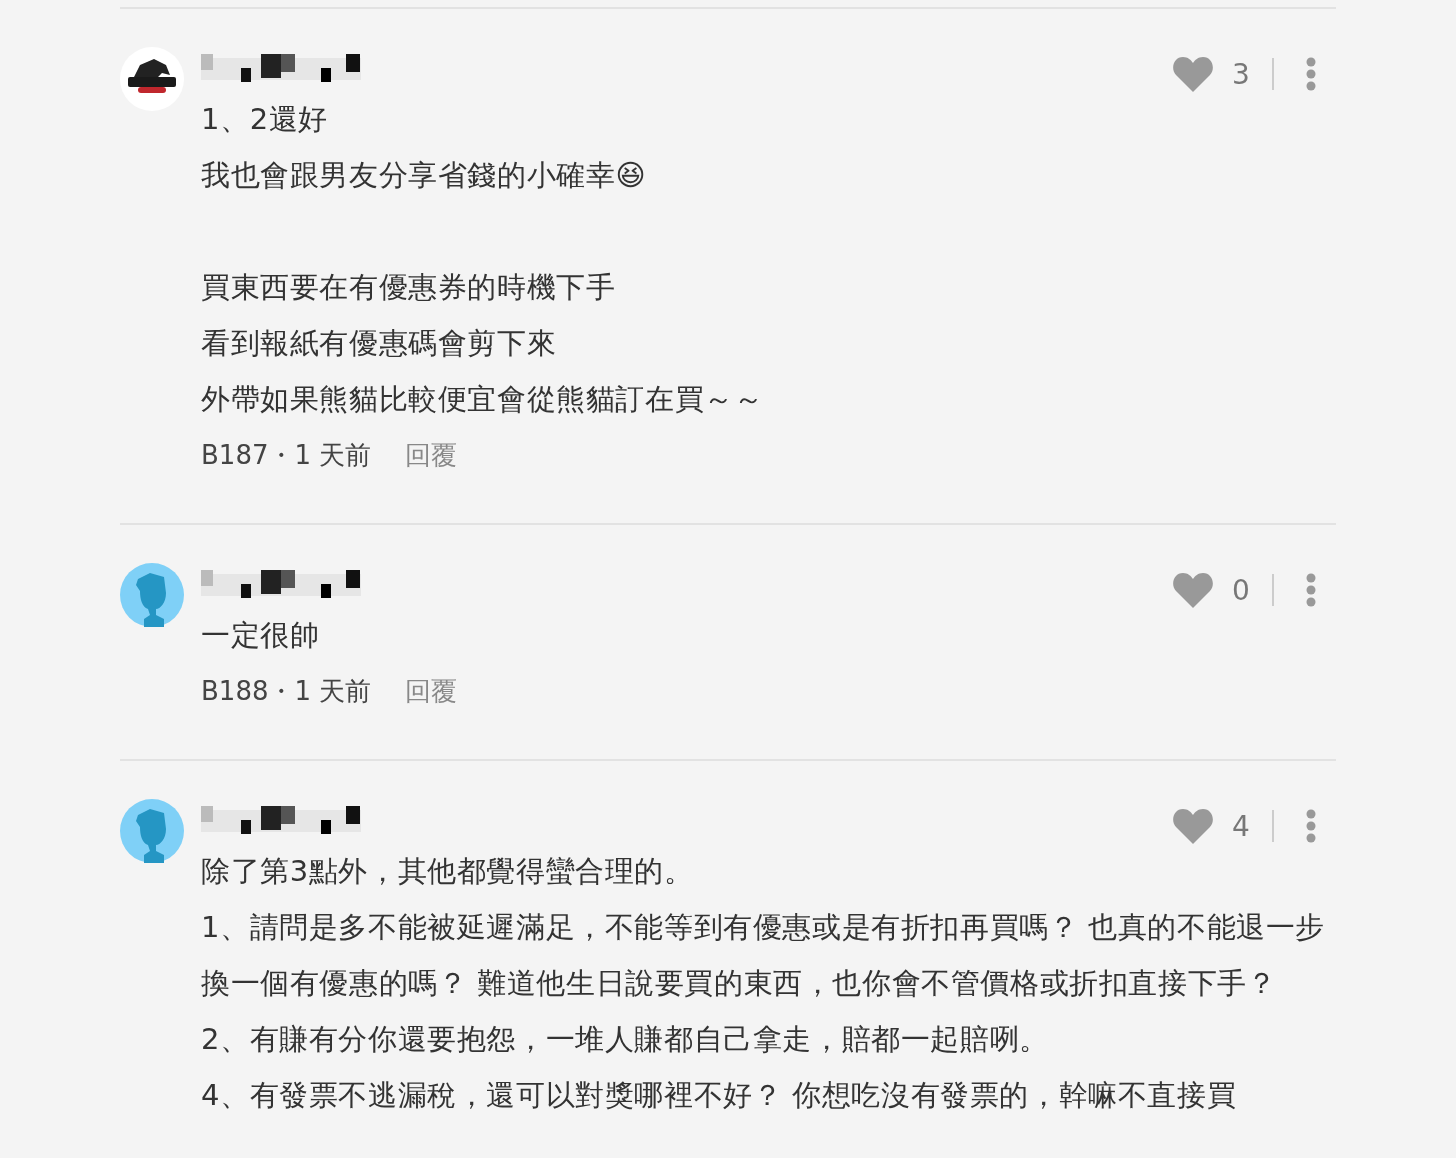 The width and height of the screenshot is (1456, 1158). I want to click on floor-time: B187・1 天前, so click(286, 455).